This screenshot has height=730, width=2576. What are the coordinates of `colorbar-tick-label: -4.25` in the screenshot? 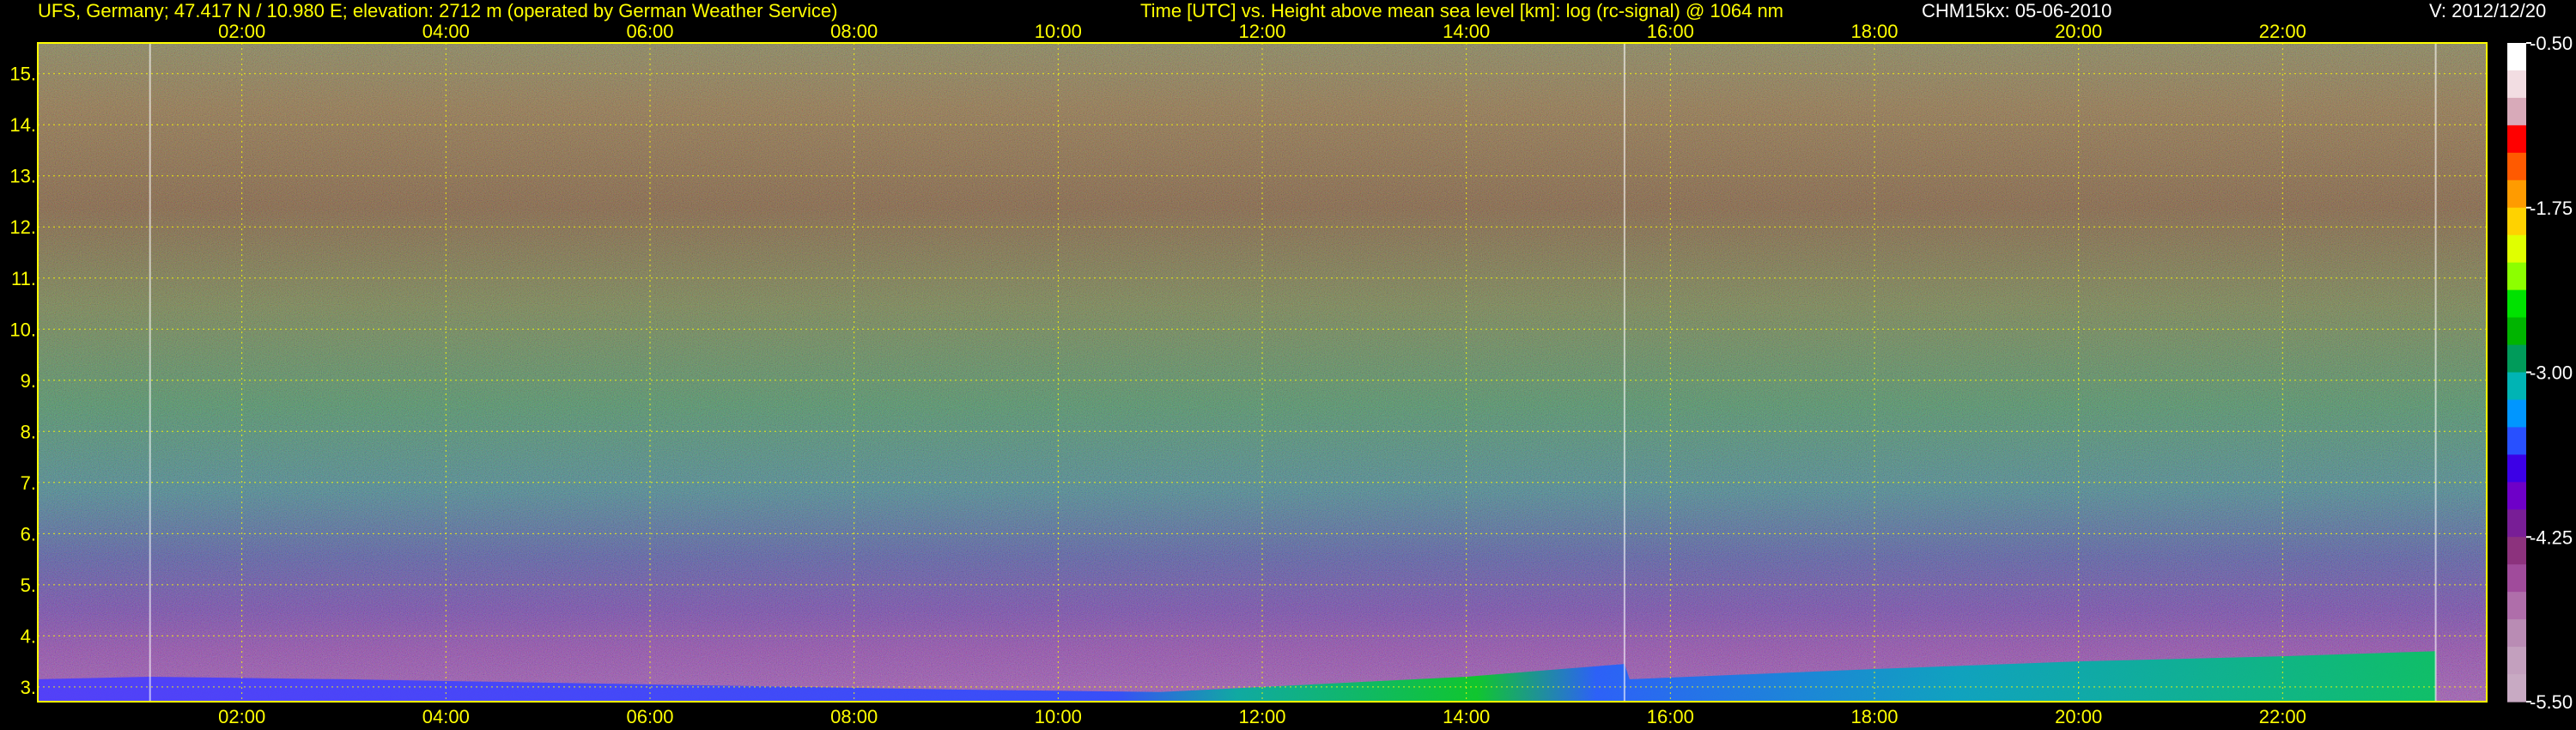 It's located at (2551, 537).